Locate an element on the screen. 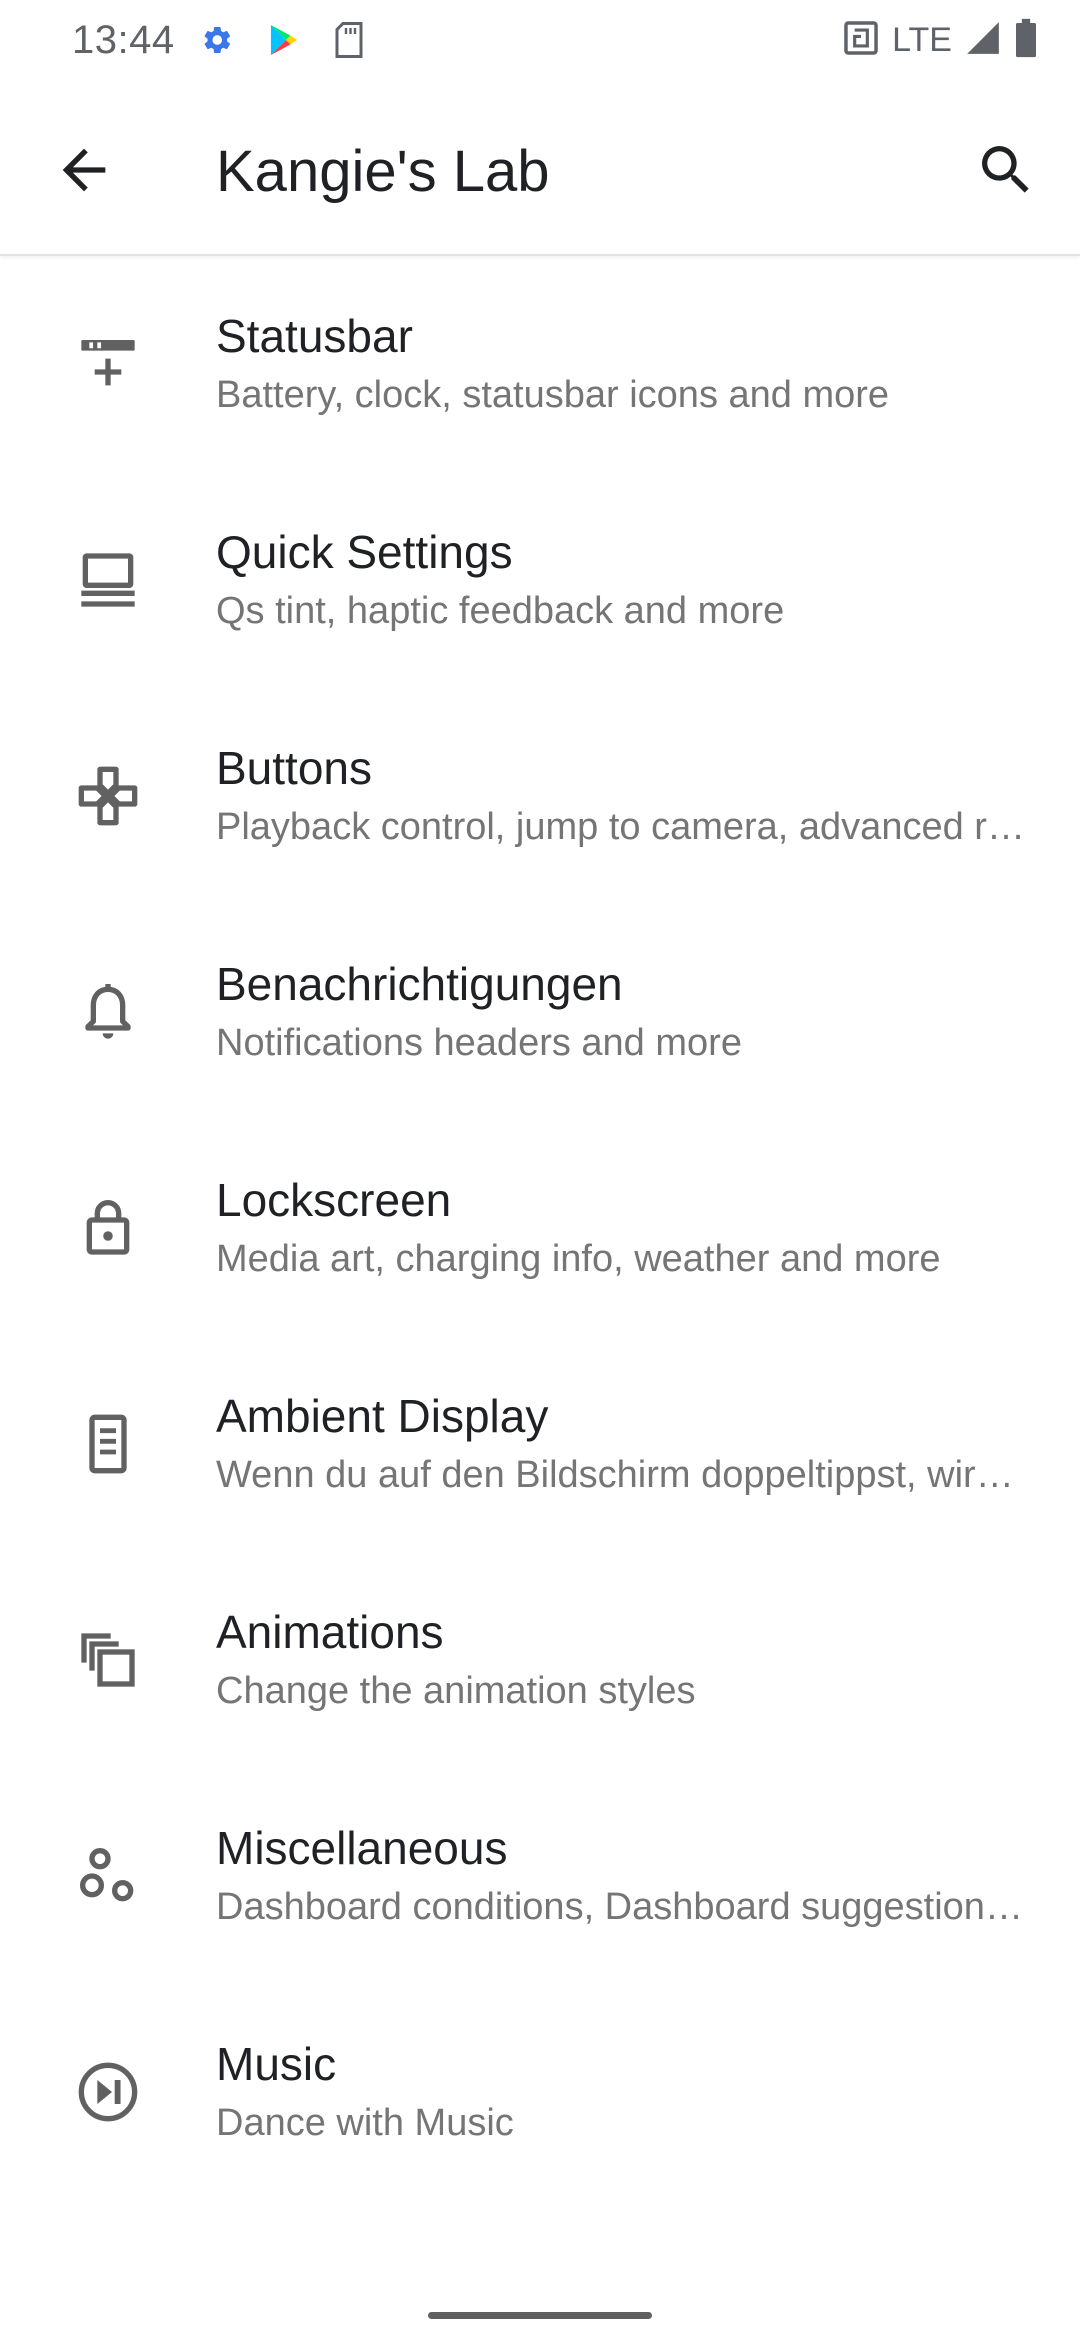 The image size is (1080, 2340). item-title: Animations is located at coordinates (330, 1632).